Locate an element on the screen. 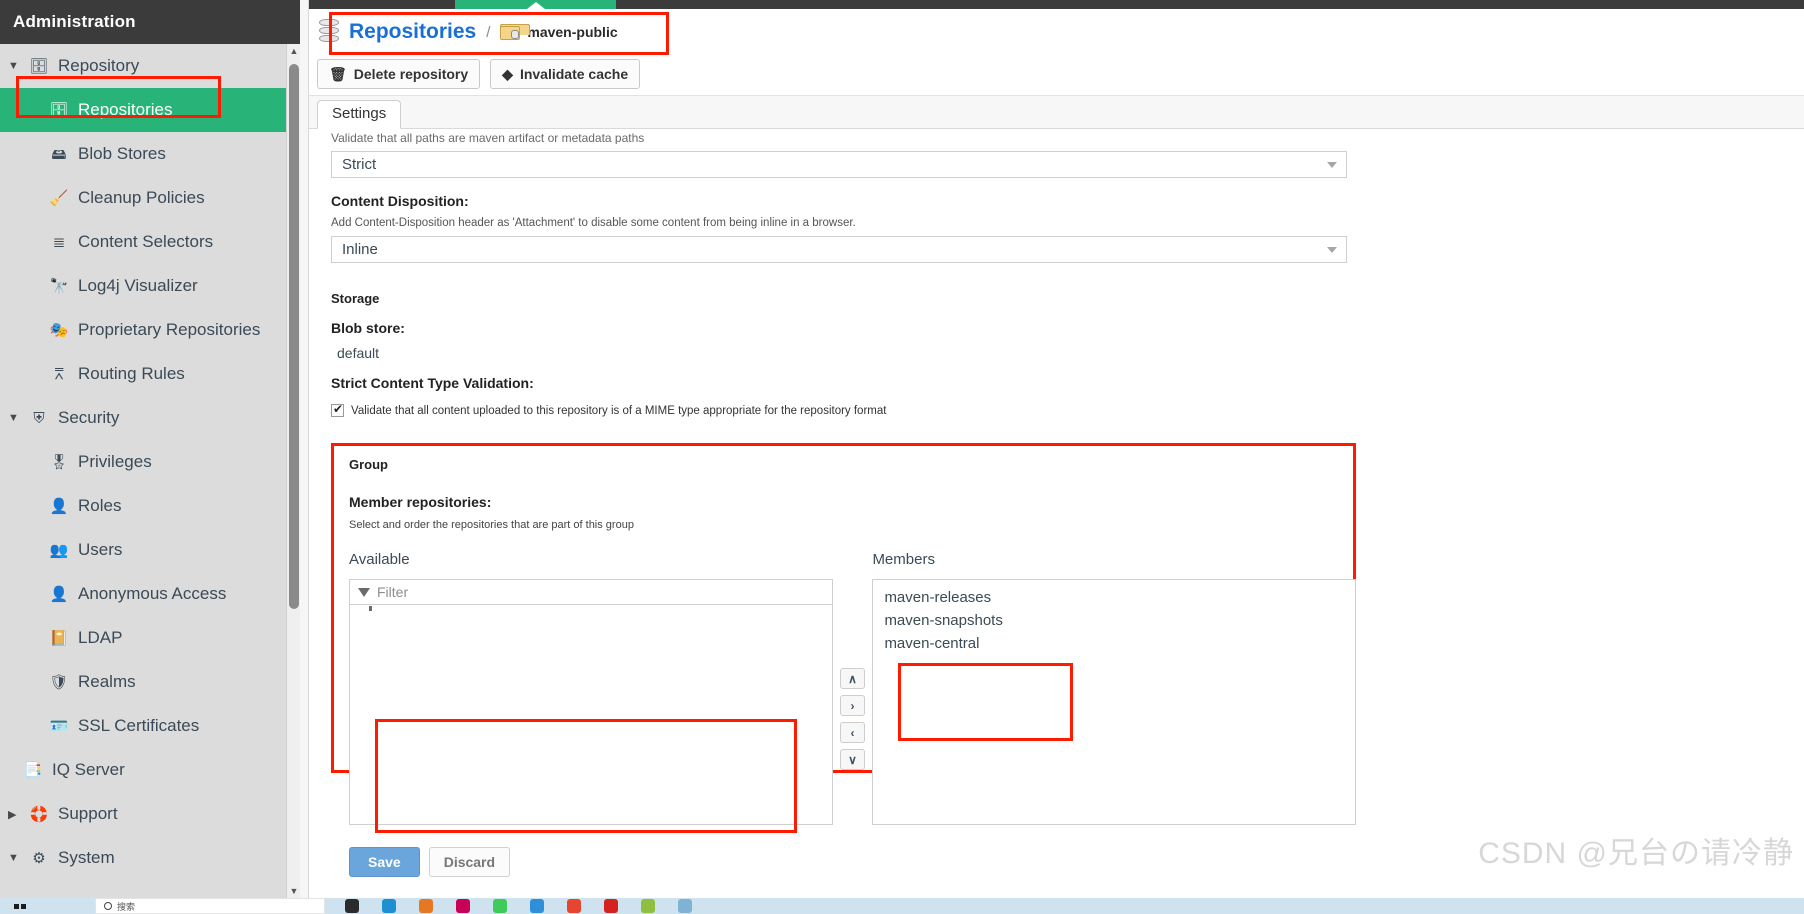 The image size is (1804, 914). tab-settings: Settings is located at coordinates (359, 114).